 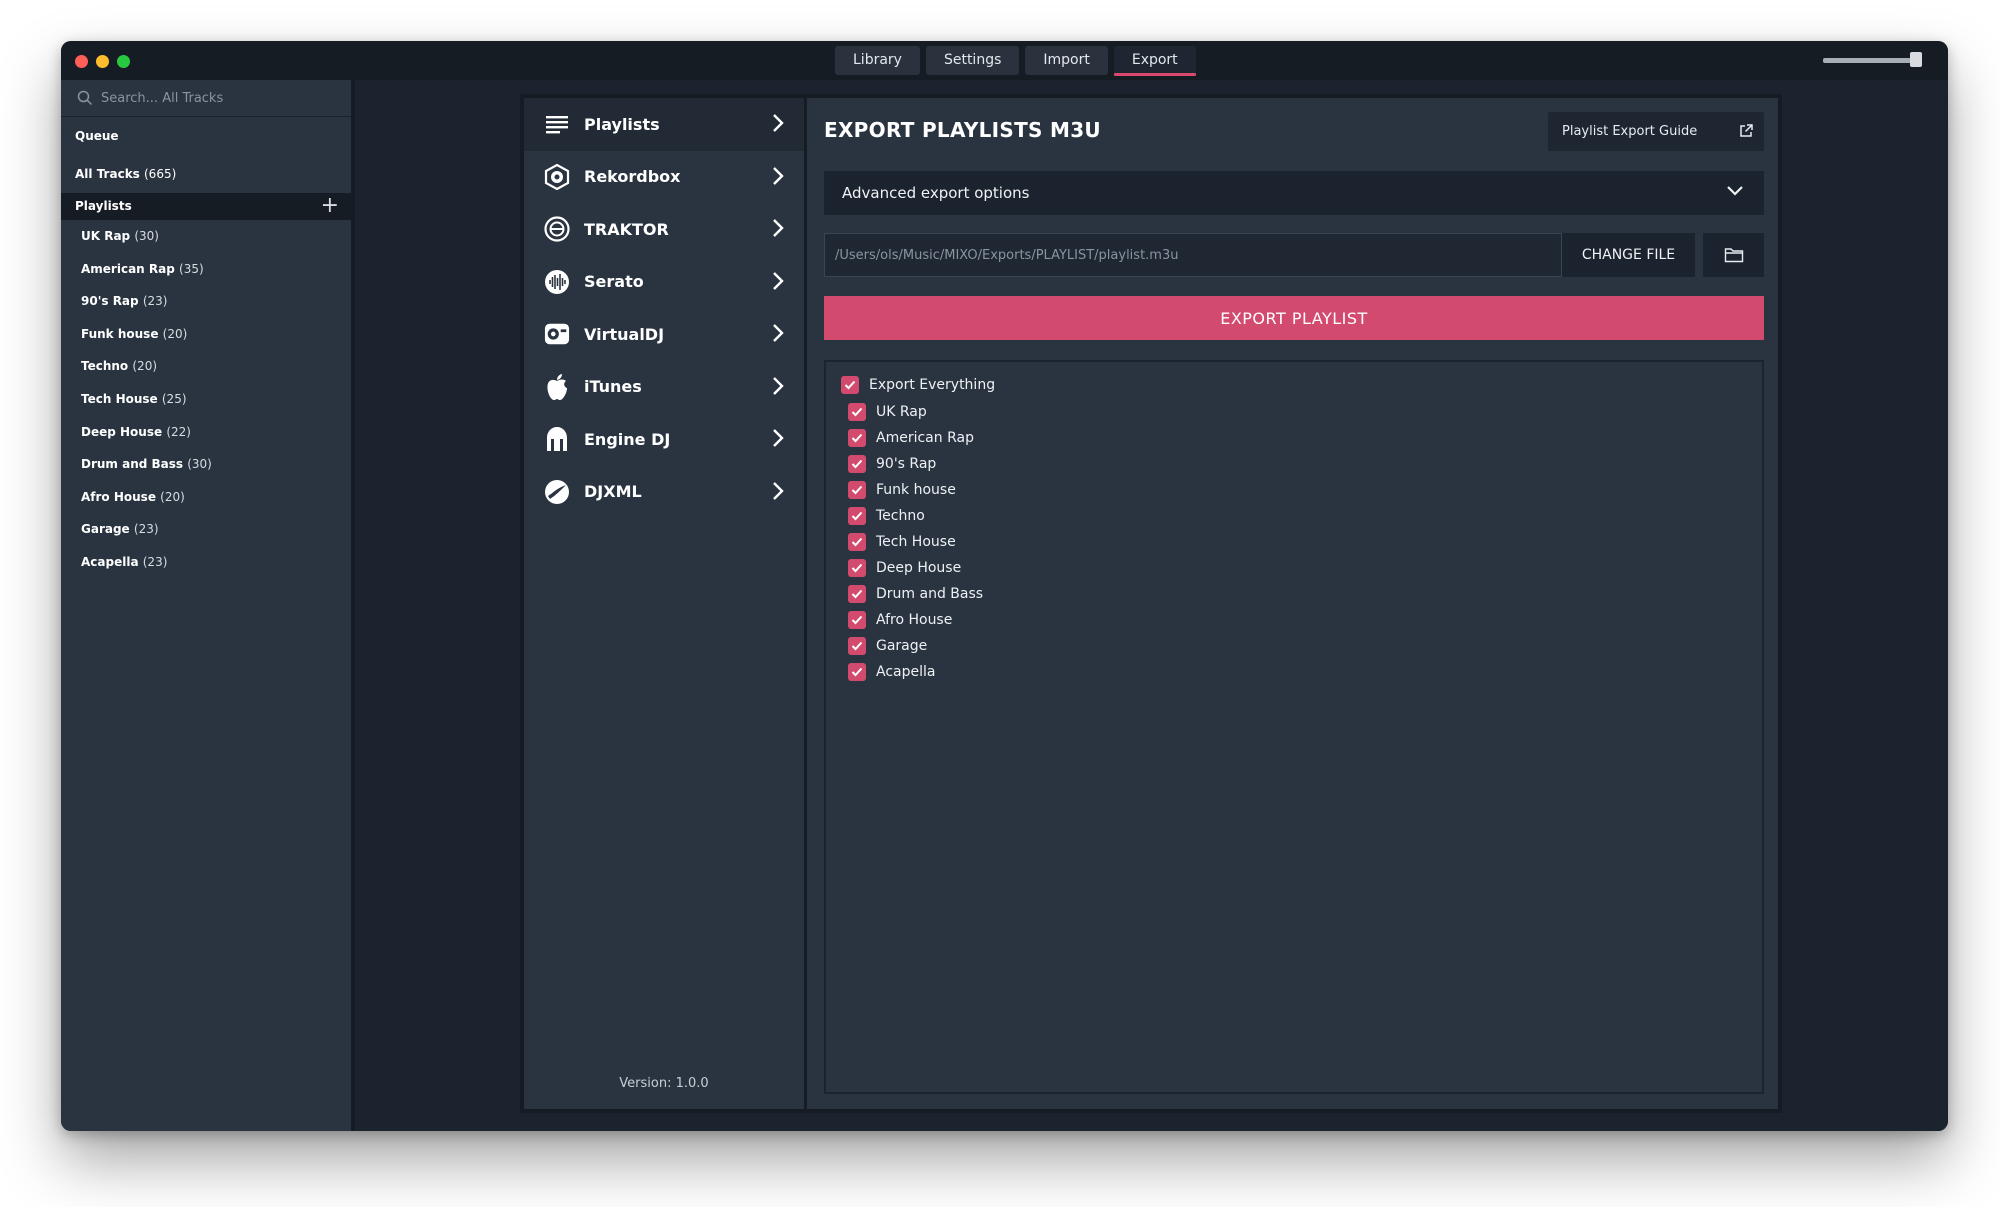 What do you see at coordinates (206, 562) in the screenshot?
I see `sidebar-playlist-item: Acapella (23)` at bounding box center [206, 562].